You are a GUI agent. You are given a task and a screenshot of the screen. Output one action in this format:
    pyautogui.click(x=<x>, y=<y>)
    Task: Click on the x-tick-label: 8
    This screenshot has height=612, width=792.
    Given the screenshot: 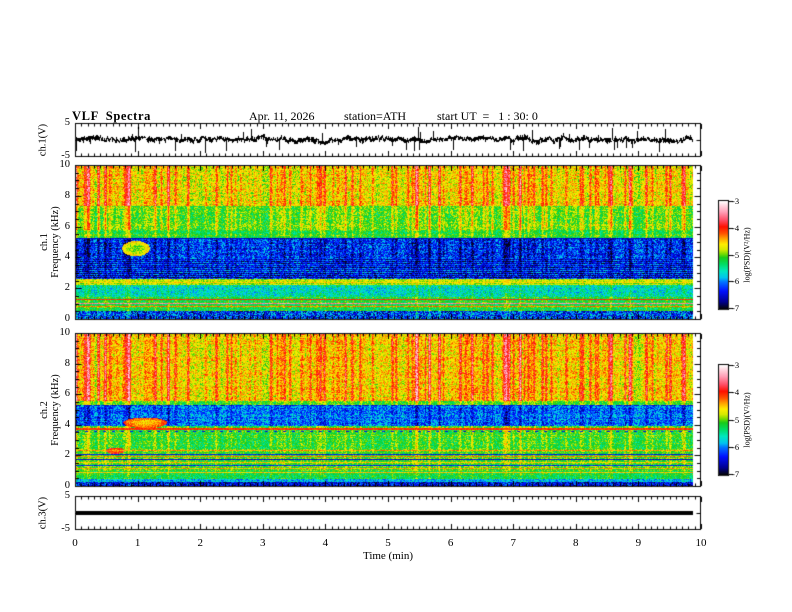 What is the action you would take?
    pyautogui.click(x=576, y=543)
    